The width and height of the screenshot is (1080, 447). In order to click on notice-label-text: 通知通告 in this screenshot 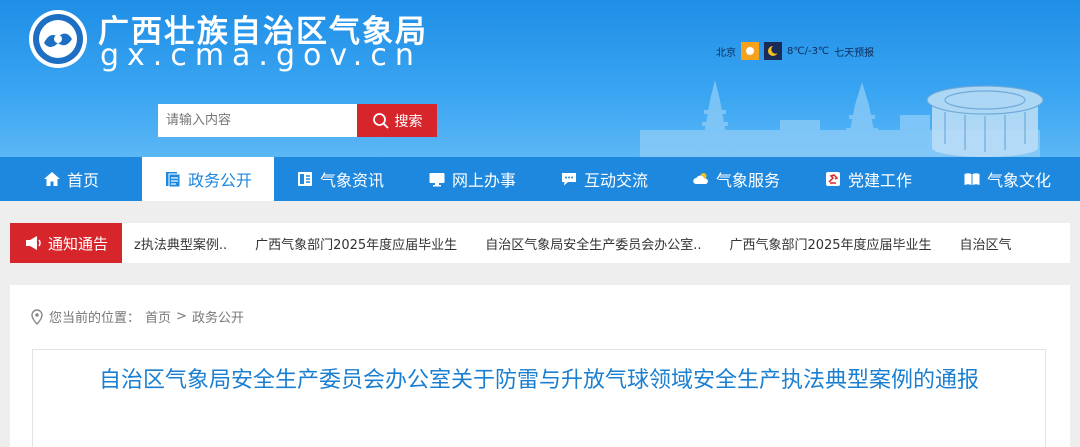, I will do `click(77, 243)`.